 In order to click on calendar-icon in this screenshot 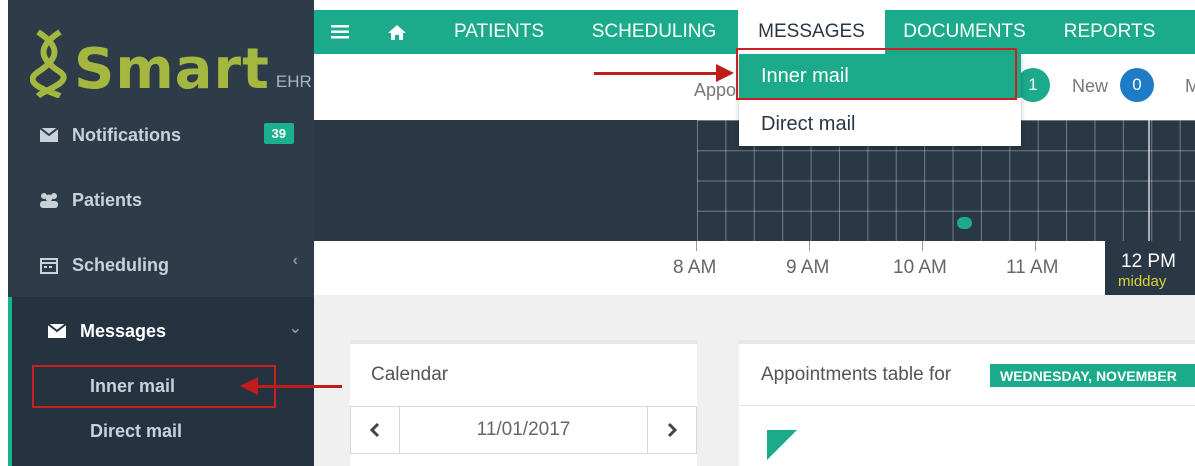, I will do `click(49, 265)`.